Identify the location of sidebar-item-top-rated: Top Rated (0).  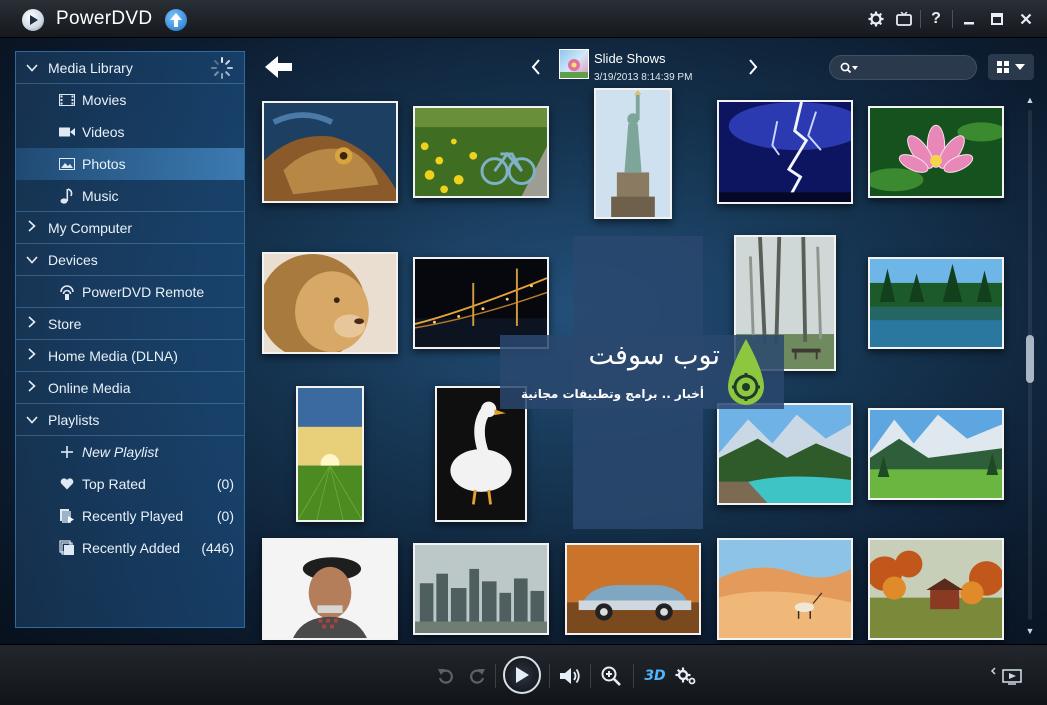
(130, 484).